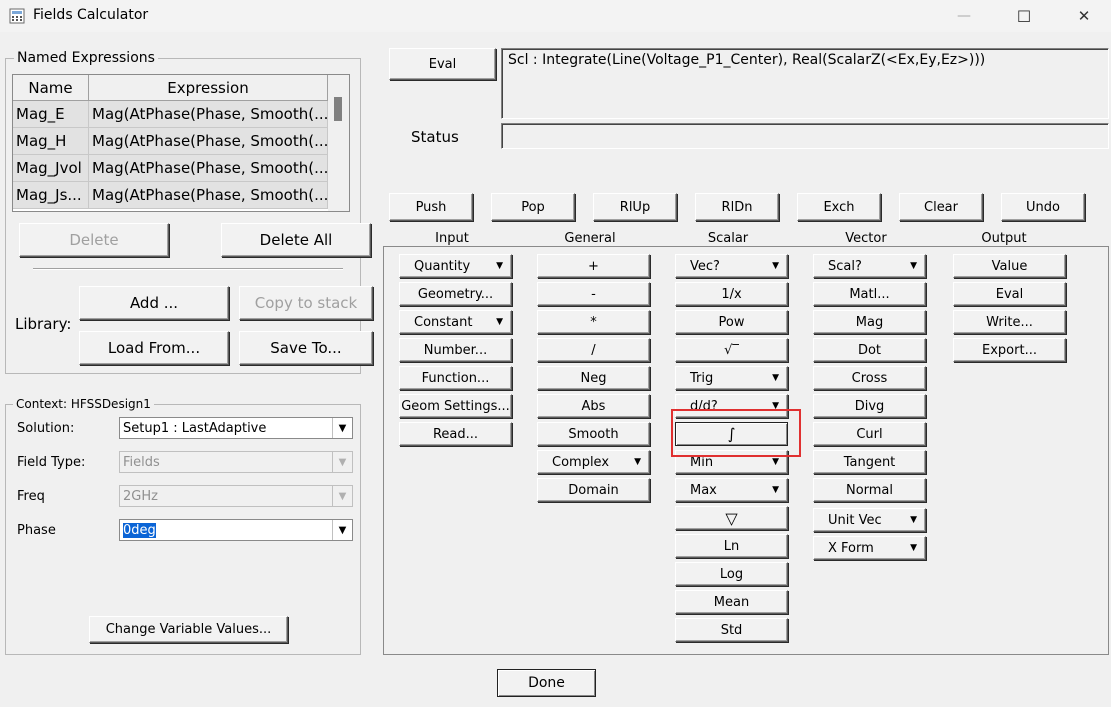 Image resolution: width=1111 pixels, height=707 pixels. What do you see at coordinates (731, 266) in the screenshot?
I see `vec-button: Vec? ▼` at bounding box center [731, 266].